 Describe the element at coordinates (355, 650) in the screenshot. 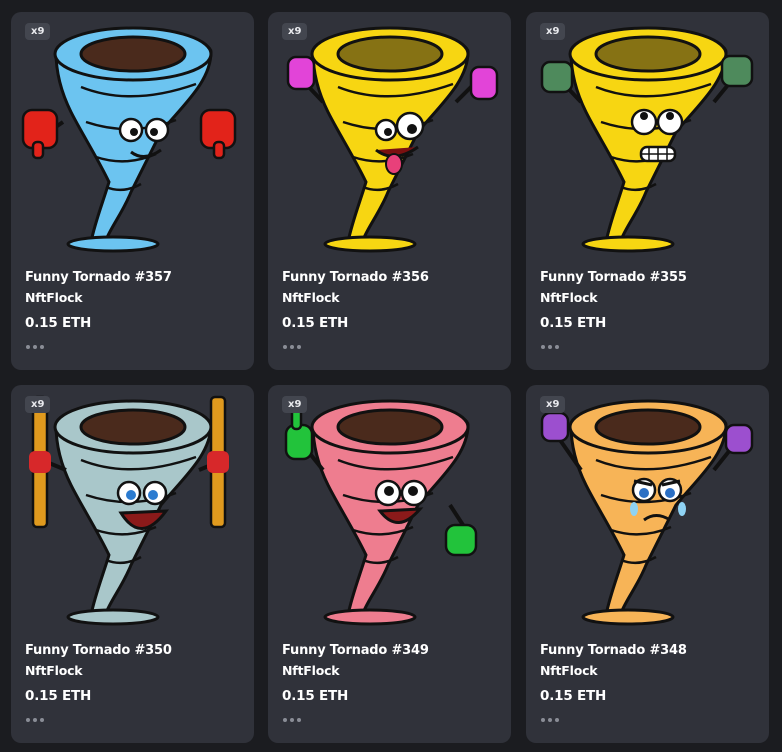

I see `nft-title: Funny Tornado #349` at that location.